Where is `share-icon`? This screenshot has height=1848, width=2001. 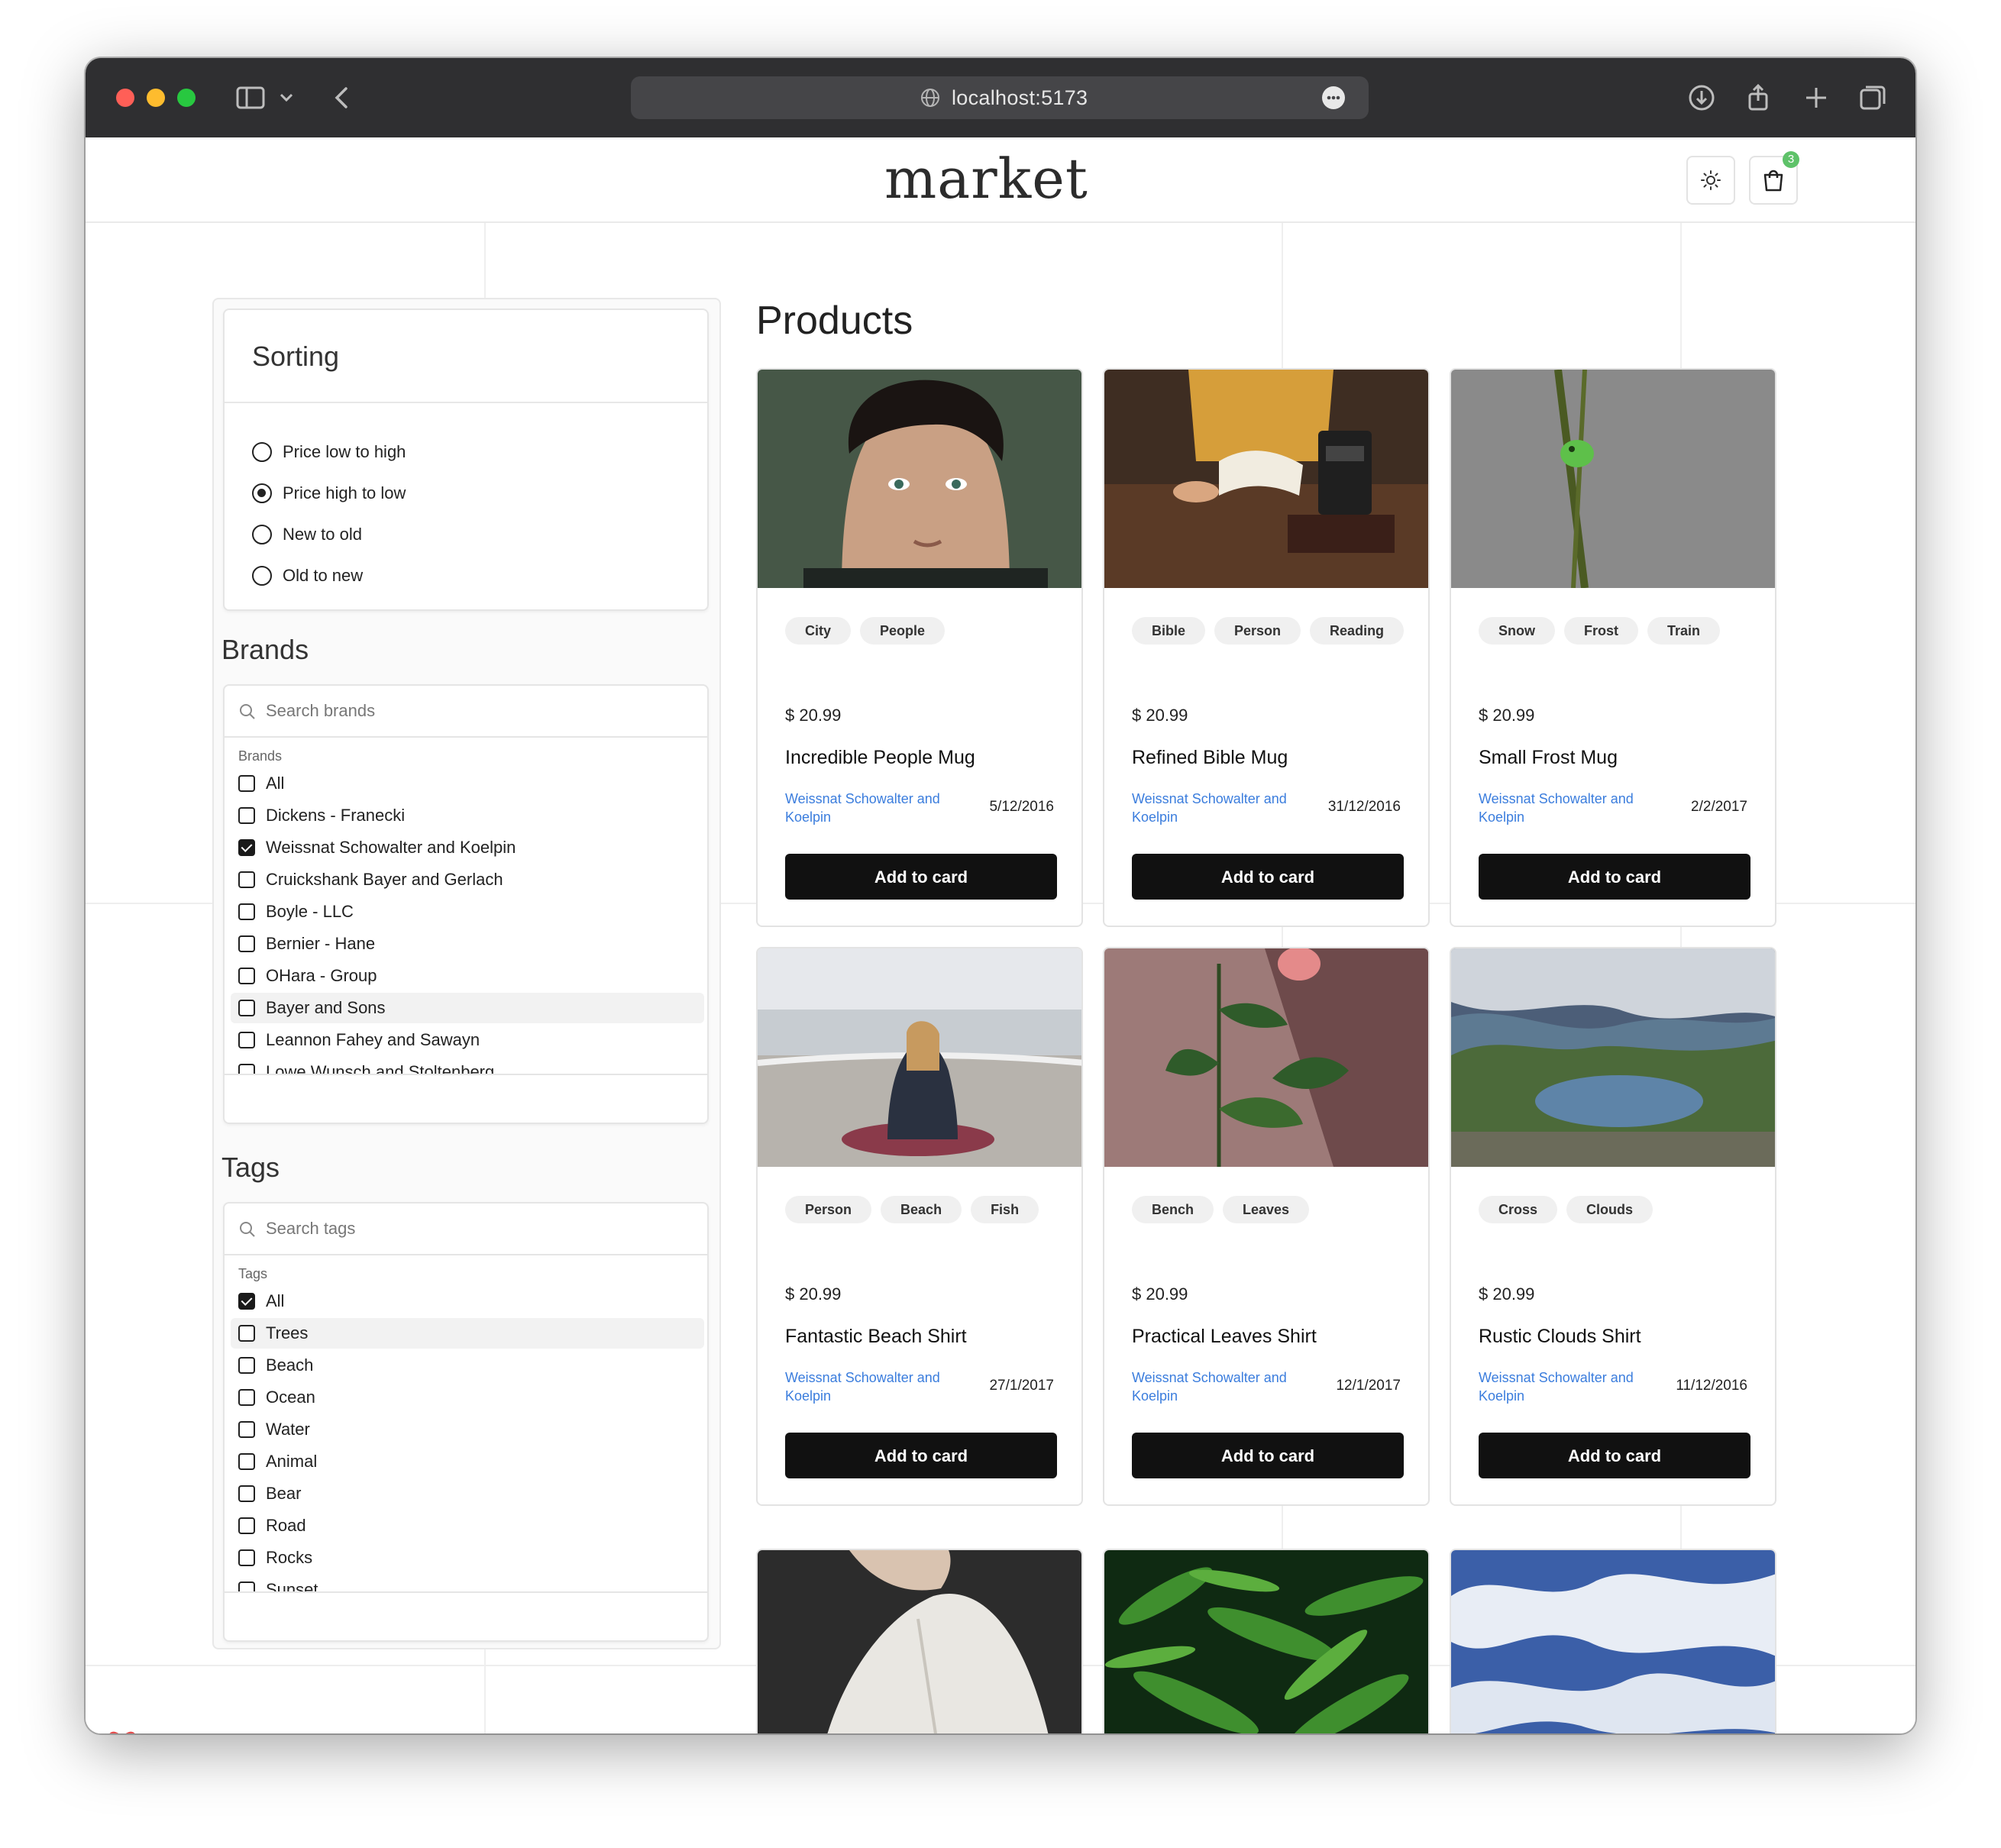
share-icon is located at coordinates (1758, 98).